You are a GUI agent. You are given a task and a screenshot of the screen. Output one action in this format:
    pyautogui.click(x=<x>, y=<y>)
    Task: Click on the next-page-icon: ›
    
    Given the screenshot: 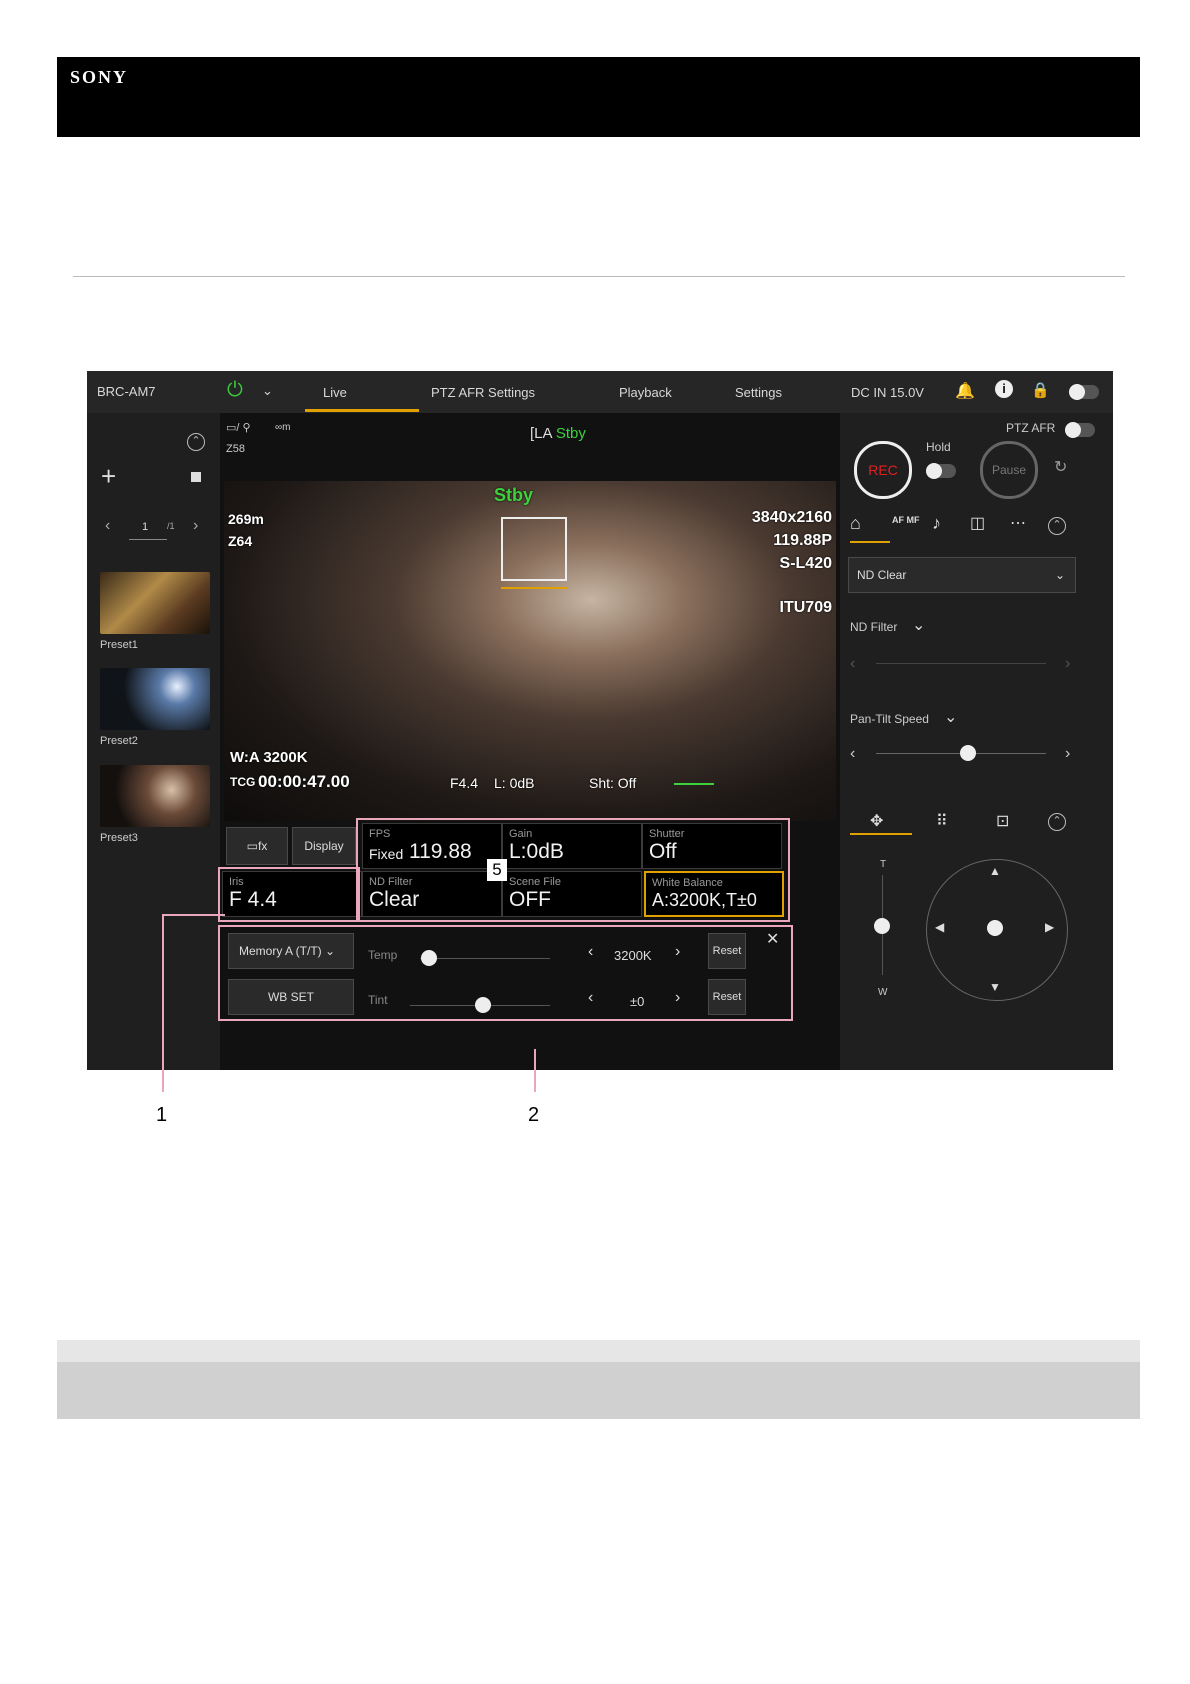 What is the action you would take?
    pyautogui.click(x=195, y=526)
    